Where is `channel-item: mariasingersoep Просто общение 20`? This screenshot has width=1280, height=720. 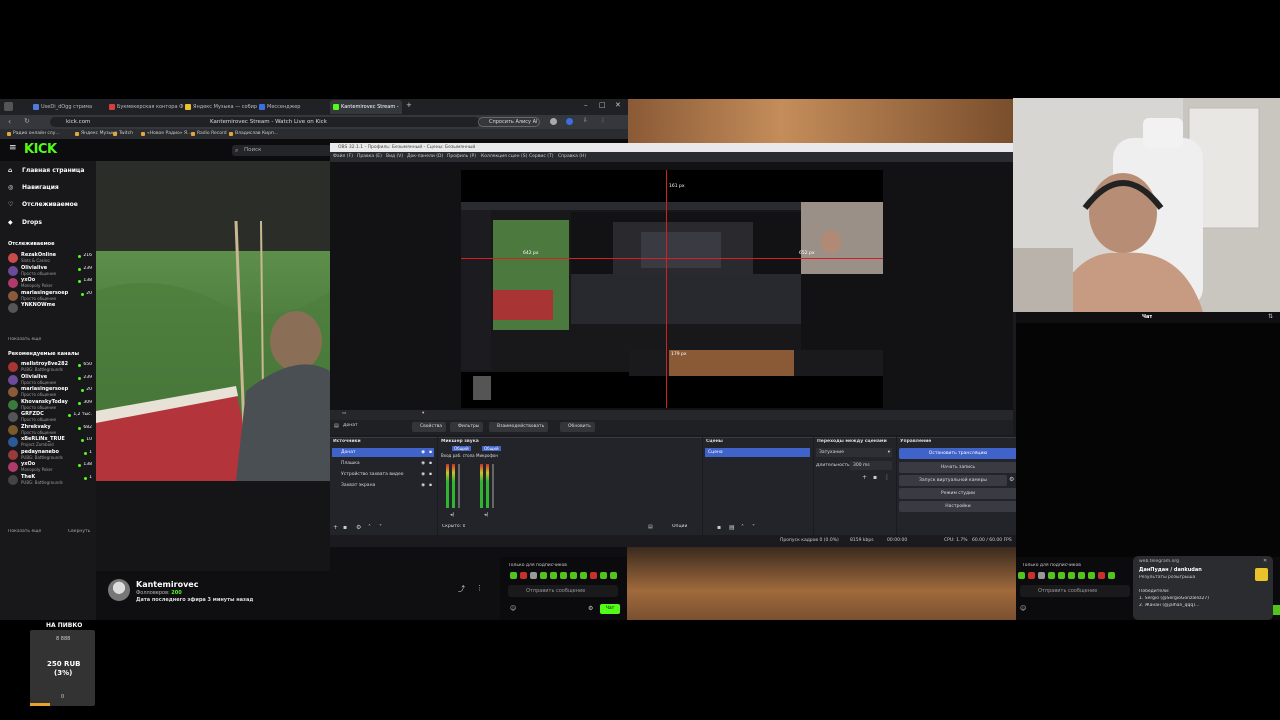
channel-item: mariasingersoep Просто общение 20 is located at coordinates (50, 392).